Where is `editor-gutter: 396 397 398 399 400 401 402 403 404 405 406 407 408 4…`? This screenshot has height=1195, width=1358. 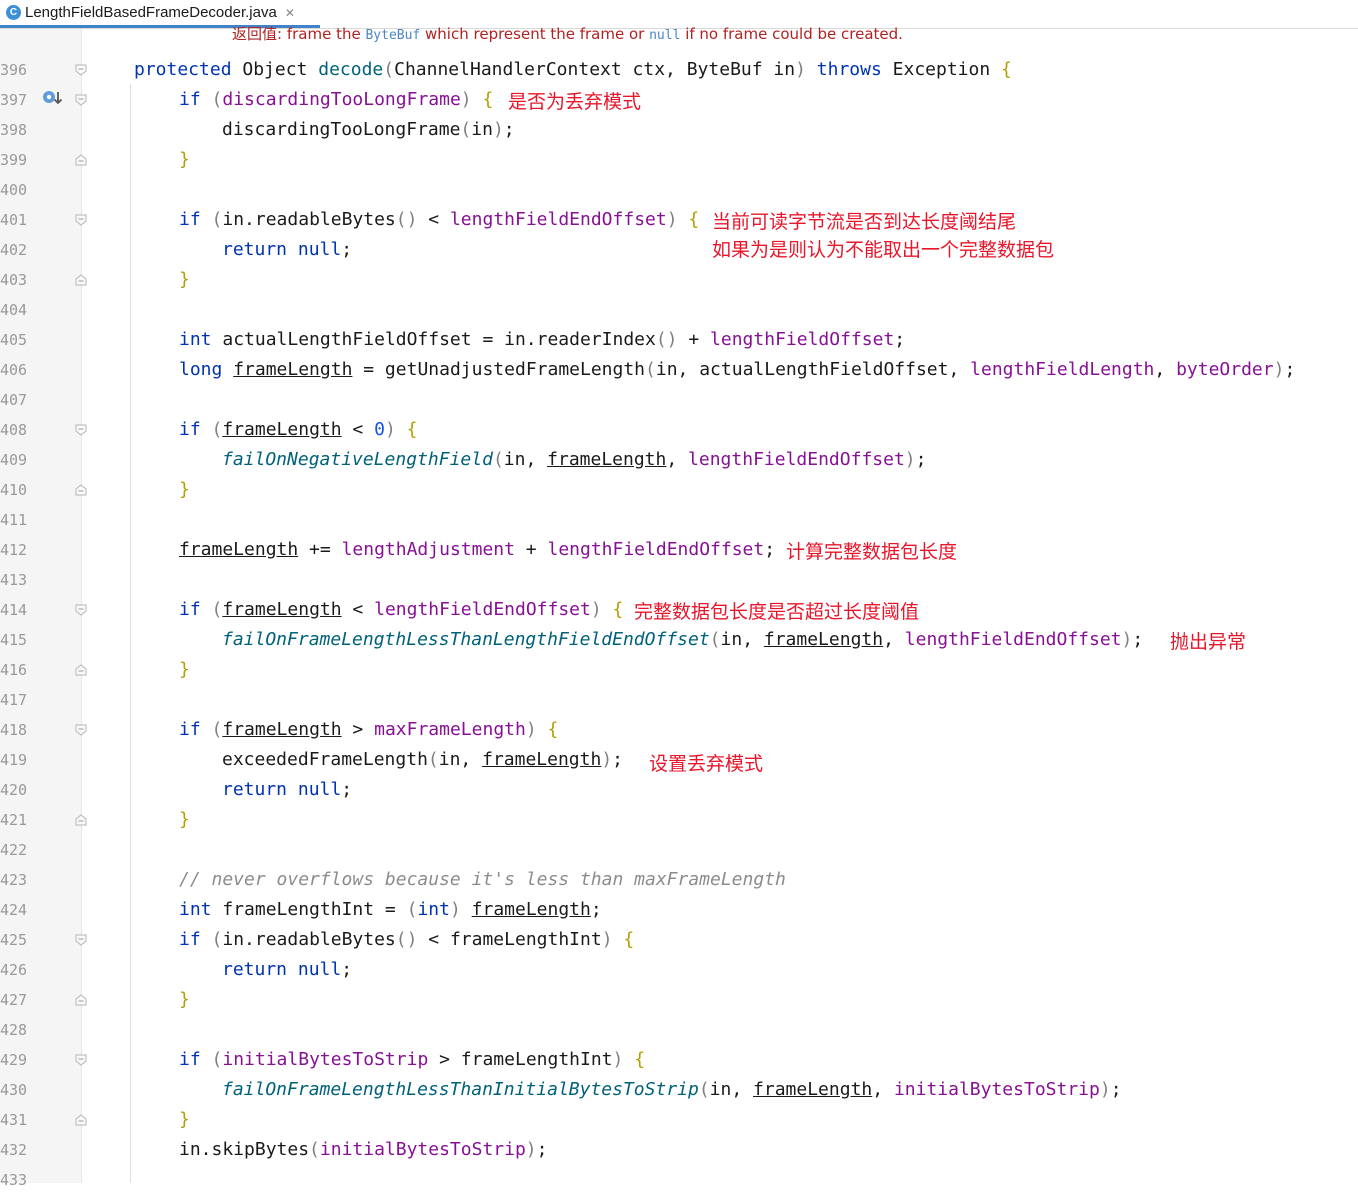
editor-gutter: 396 397 398 399 400 401 402 403 404 405 406 407 408 4… is located at coordinates (43, 609).